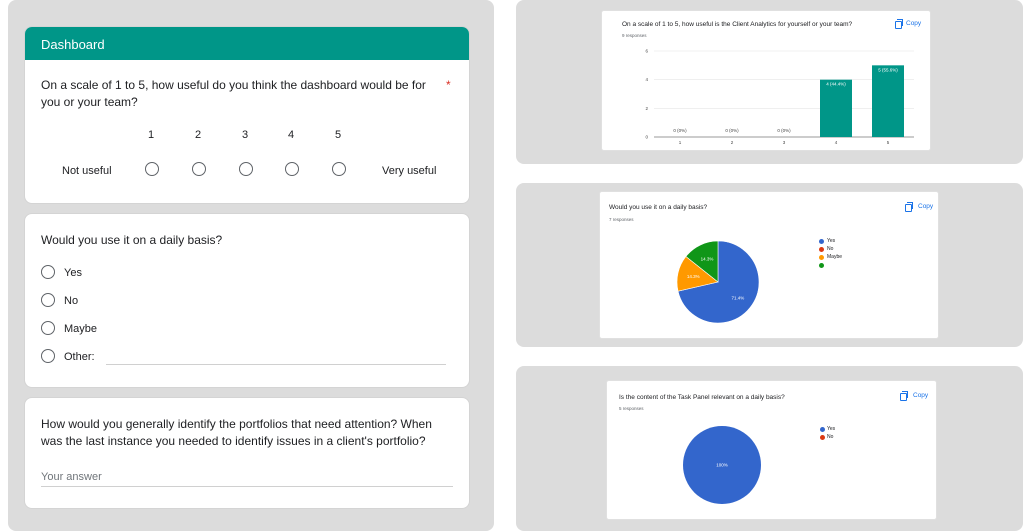 The height and width of the screenshot is (531, 1023). Describe the element at coordinates (247, 486) in the screenshot. I see `answer-input` at that location.